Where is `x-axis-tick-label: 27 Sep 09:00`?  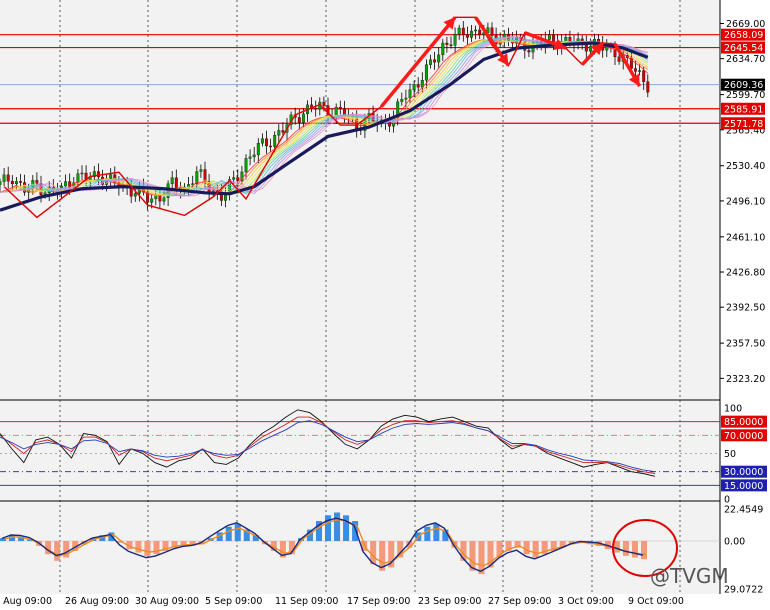 x-axis-tick-label: 27 Sep 09:00 is located at coordinates (519, 601).